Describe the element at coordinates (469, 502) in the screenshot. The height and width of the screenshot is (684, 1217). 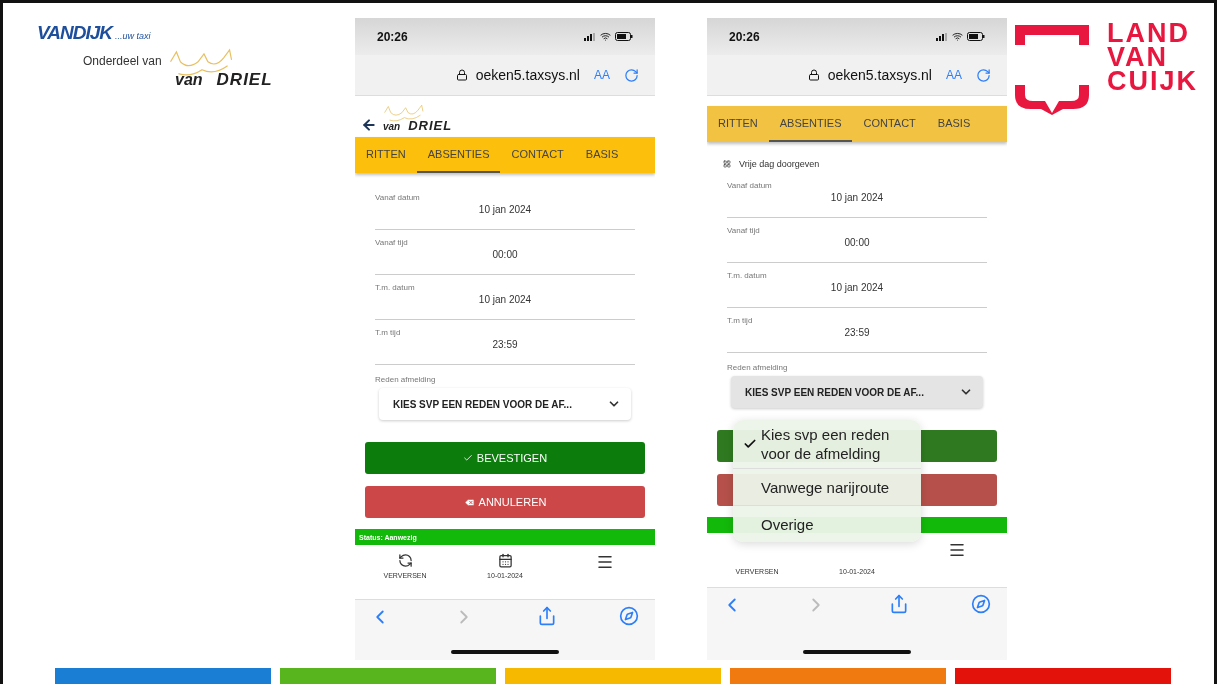
I see `backspace-icon` at that location.